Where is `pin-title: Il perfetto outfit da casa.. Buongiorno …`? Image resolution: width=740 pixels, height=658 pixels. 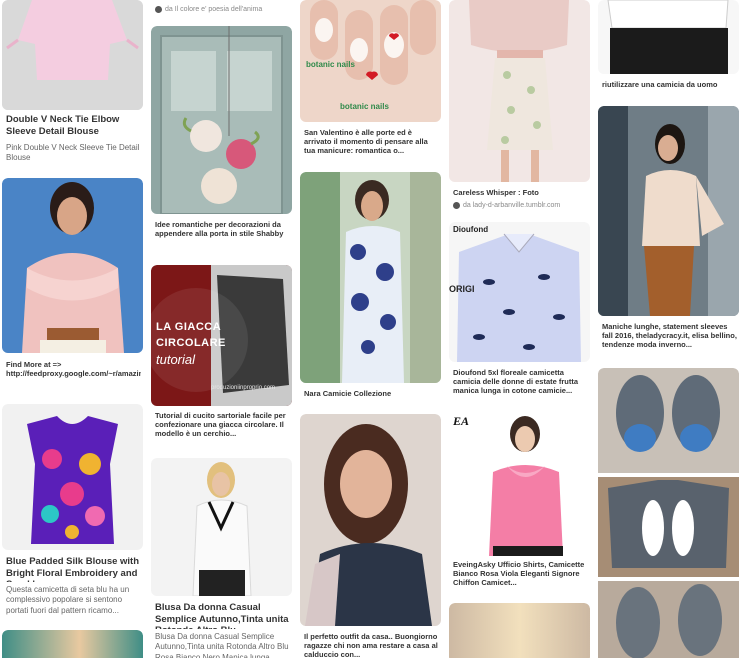
pin-title: Il perfetto outfit da casa.. Buongiorno … is located at coordinates (371, 645).